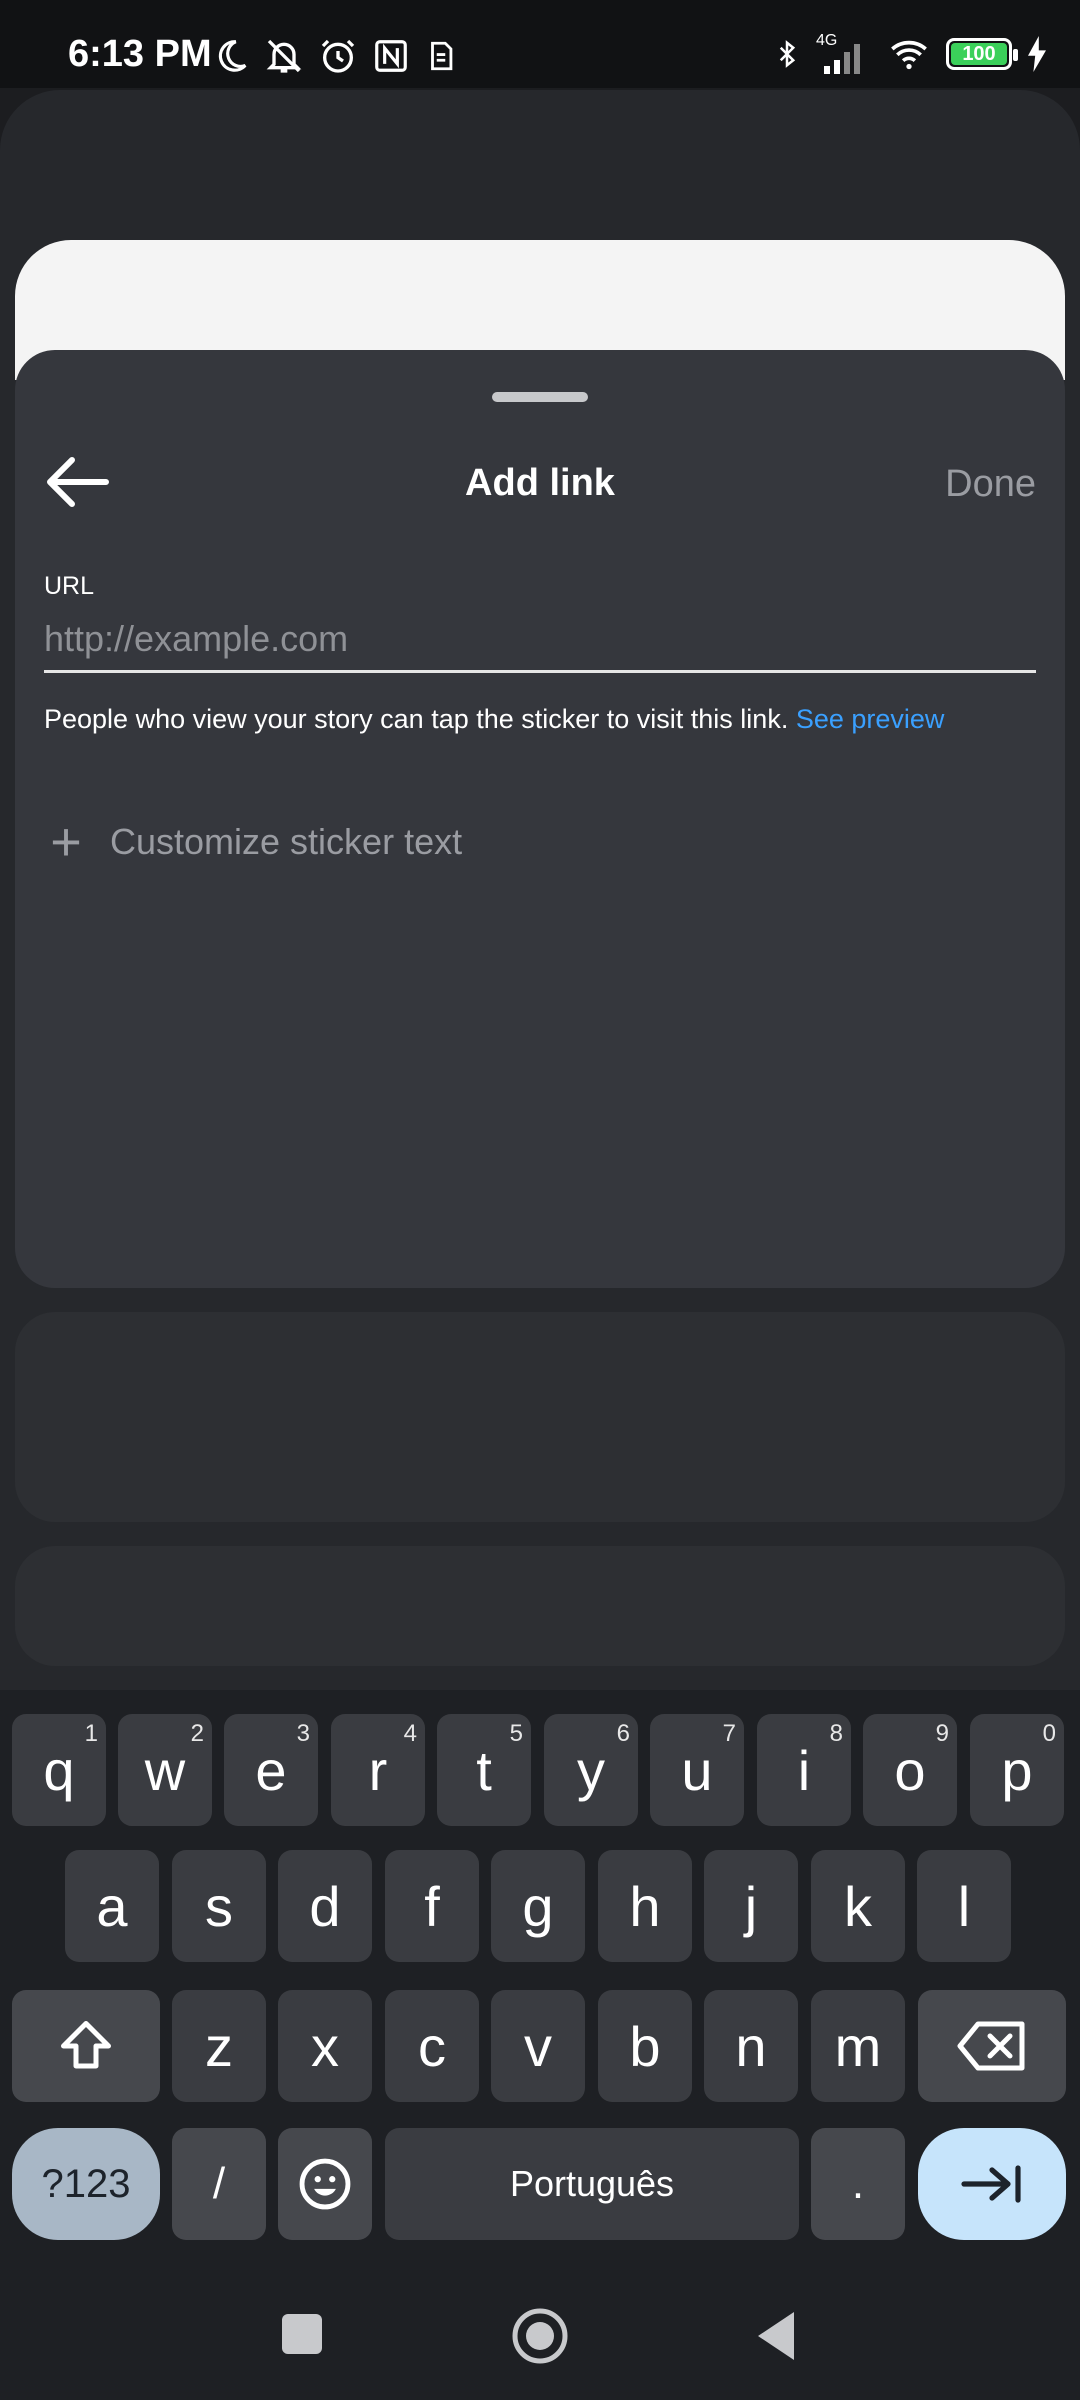 This screenshot has height=2400, width=1080. I want to click on battery-icon: 100, so click(982, 54).